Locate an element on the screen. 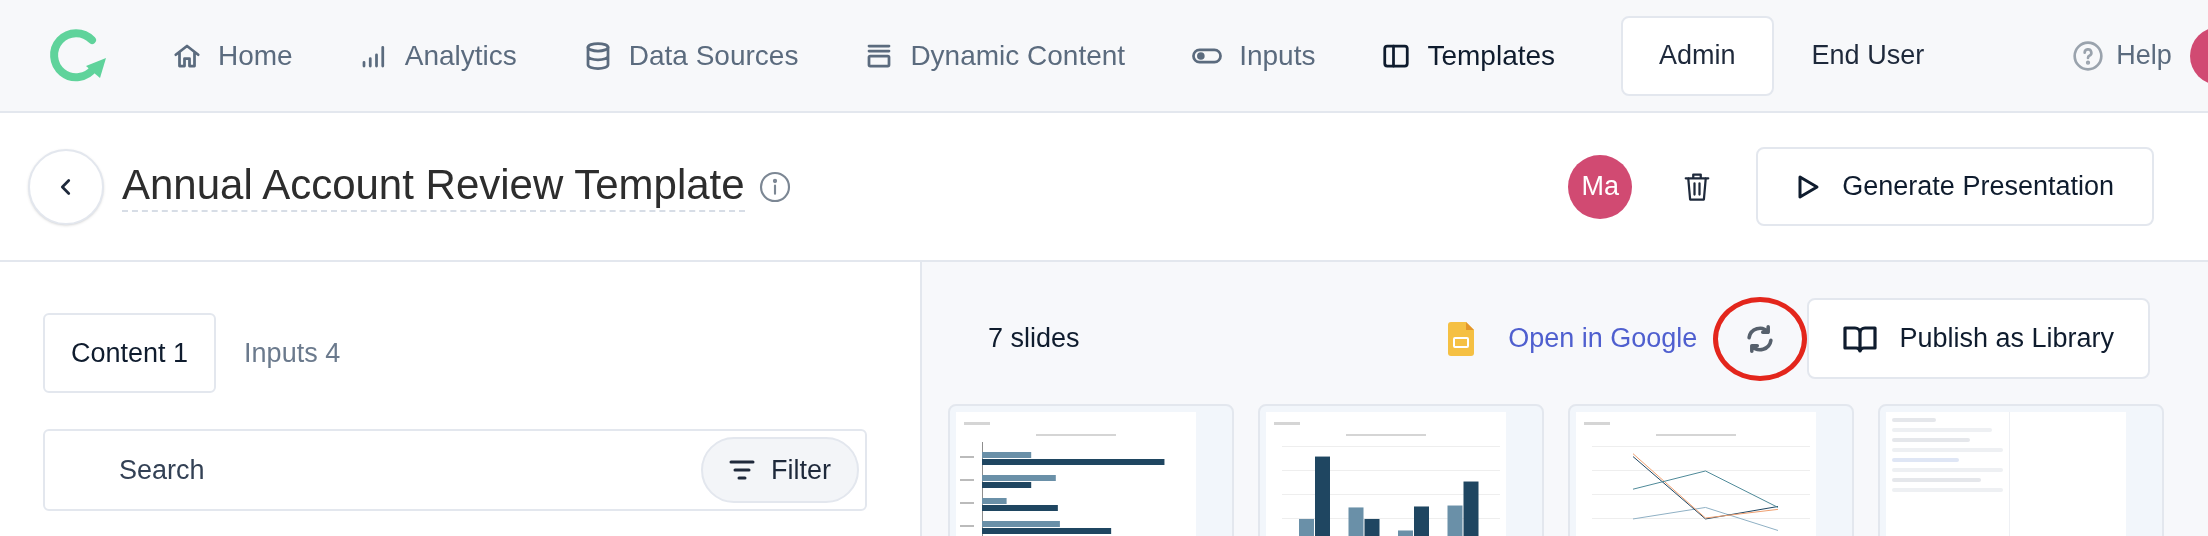 The width and height of the screenshot is (2208, 536). role-tab: End User is located at coordinates (1868, 55).